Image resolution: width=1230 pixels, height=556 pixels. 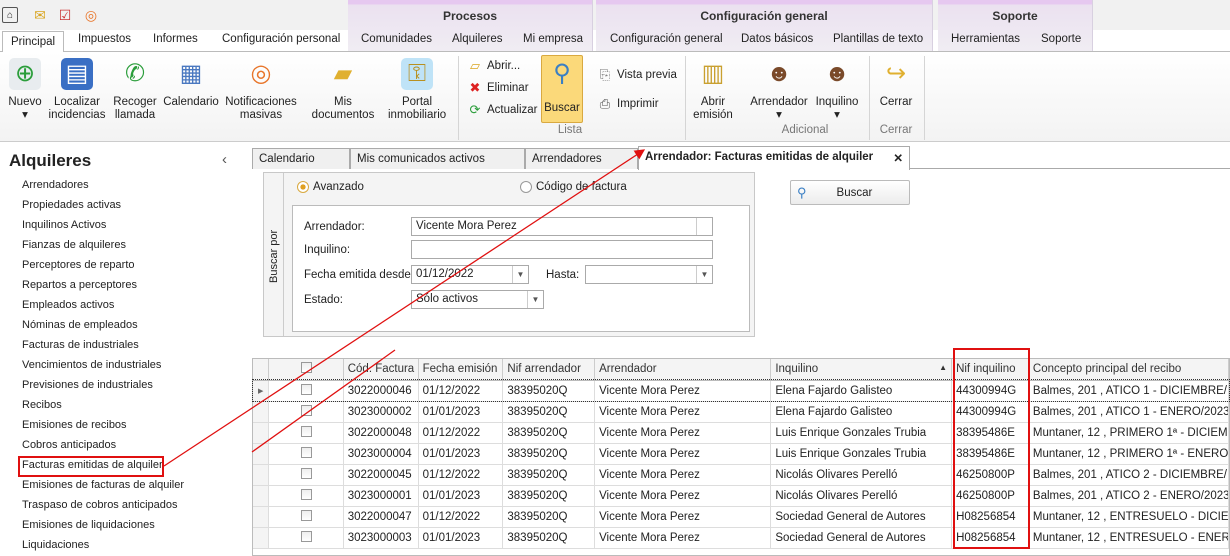 What do you see at coordinates (323, 401) in the screenshot?
I see `annotation-arrow` at bounding box center [323, 401].